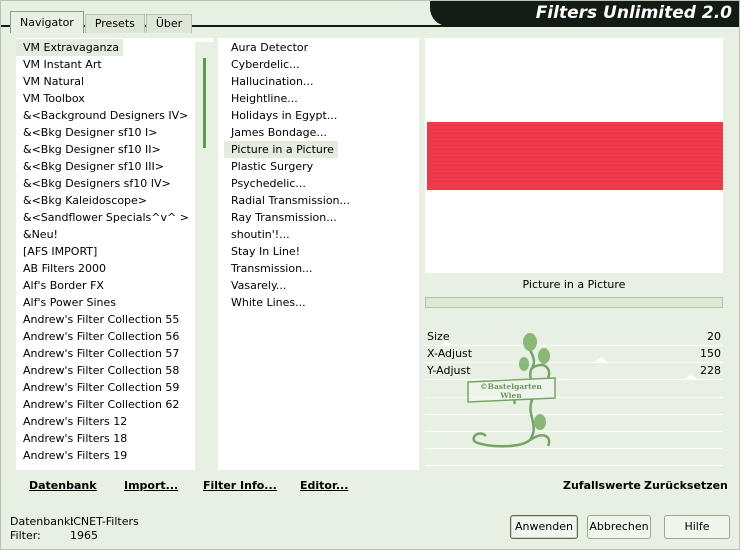  What do you see at coordinates (321, 166) in the screenshot?
I see `filter-list-item: Plastic Surgery` at bounding box center [321, 166].